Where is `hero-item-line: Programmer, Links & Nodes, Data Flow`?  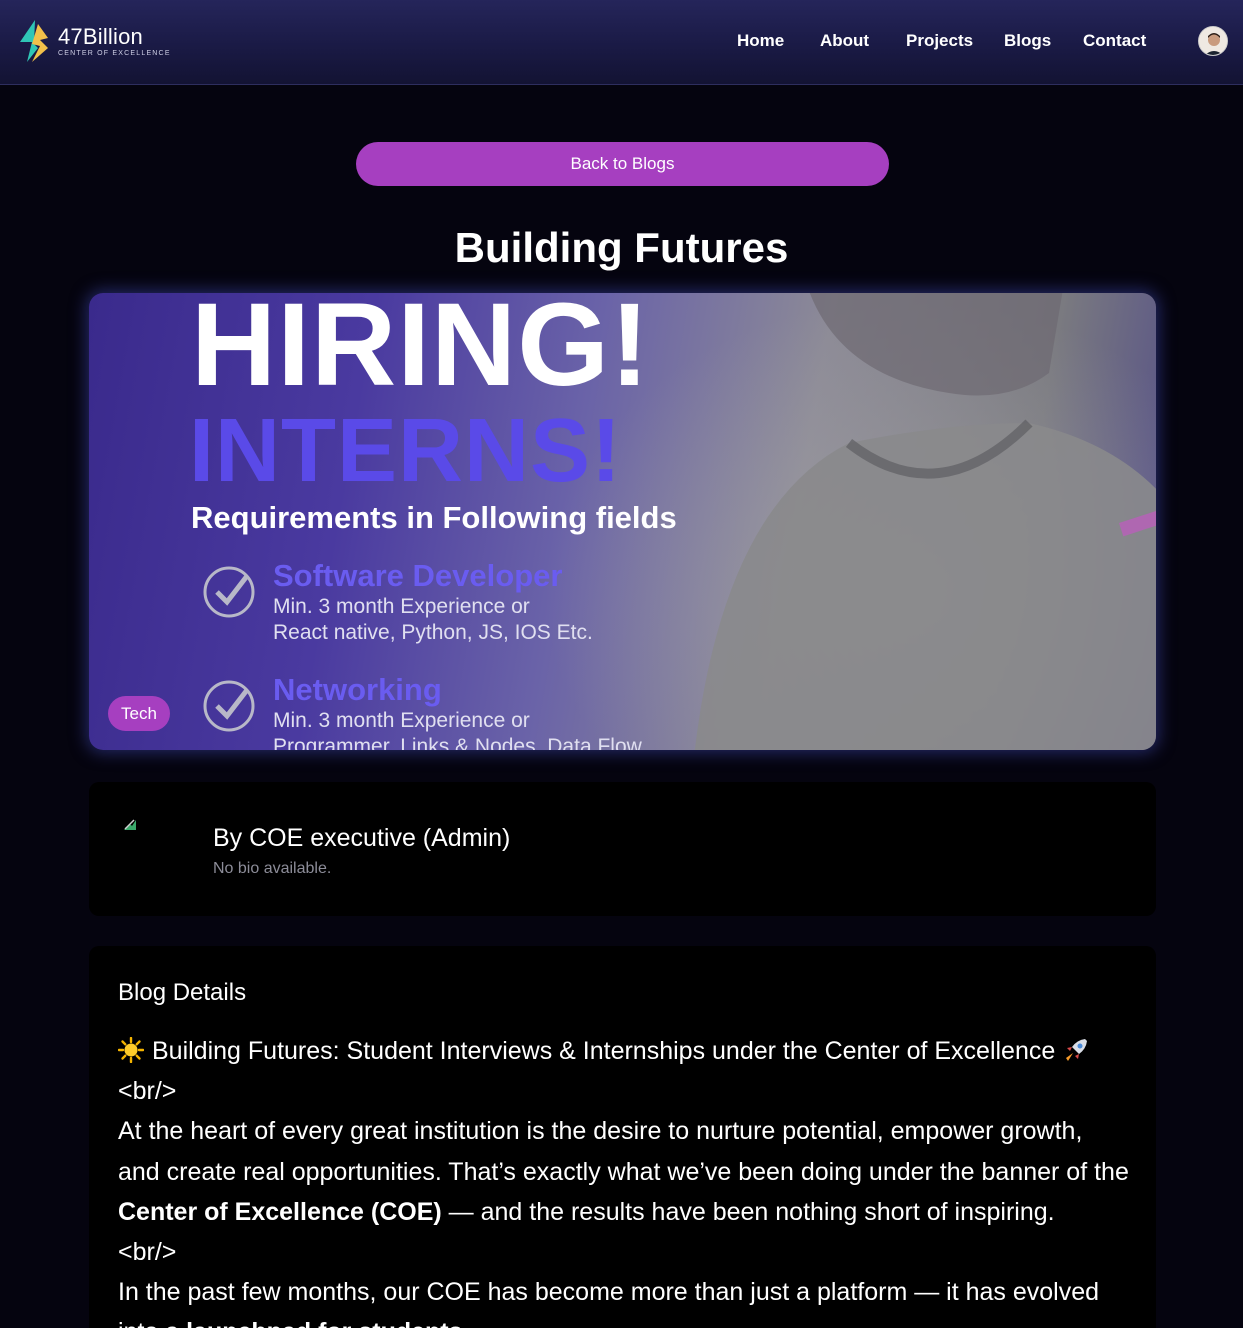 hero-item-line: Programmer, Links & Nodes, Data Flow is located at coordinates (457, 742).